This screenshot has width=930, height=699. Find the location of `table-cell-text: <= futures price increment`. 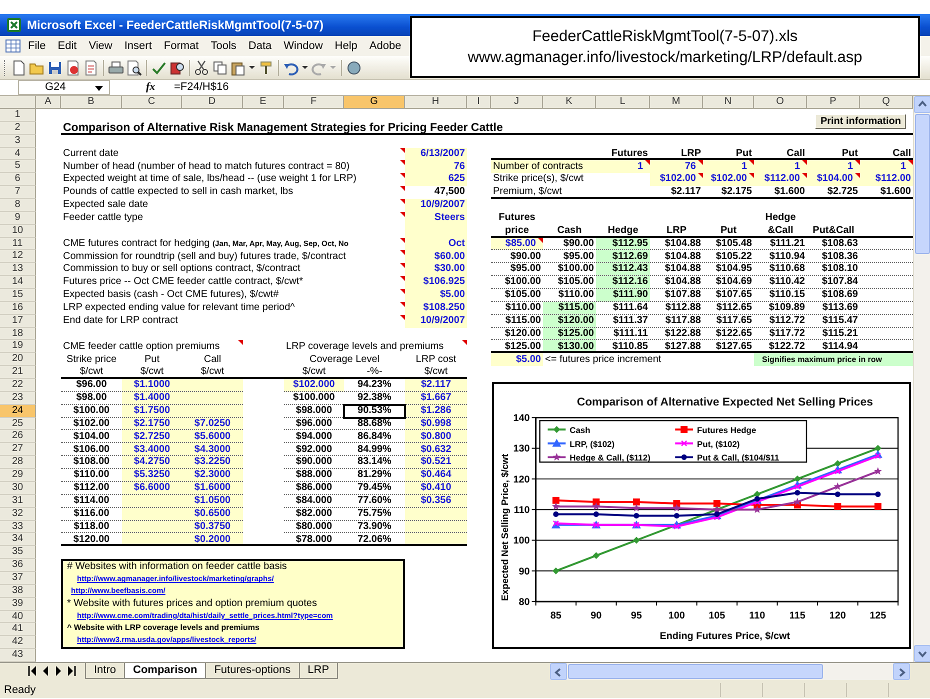

table-cell-text: <= futures price increment is located at coordinates (603, 359).